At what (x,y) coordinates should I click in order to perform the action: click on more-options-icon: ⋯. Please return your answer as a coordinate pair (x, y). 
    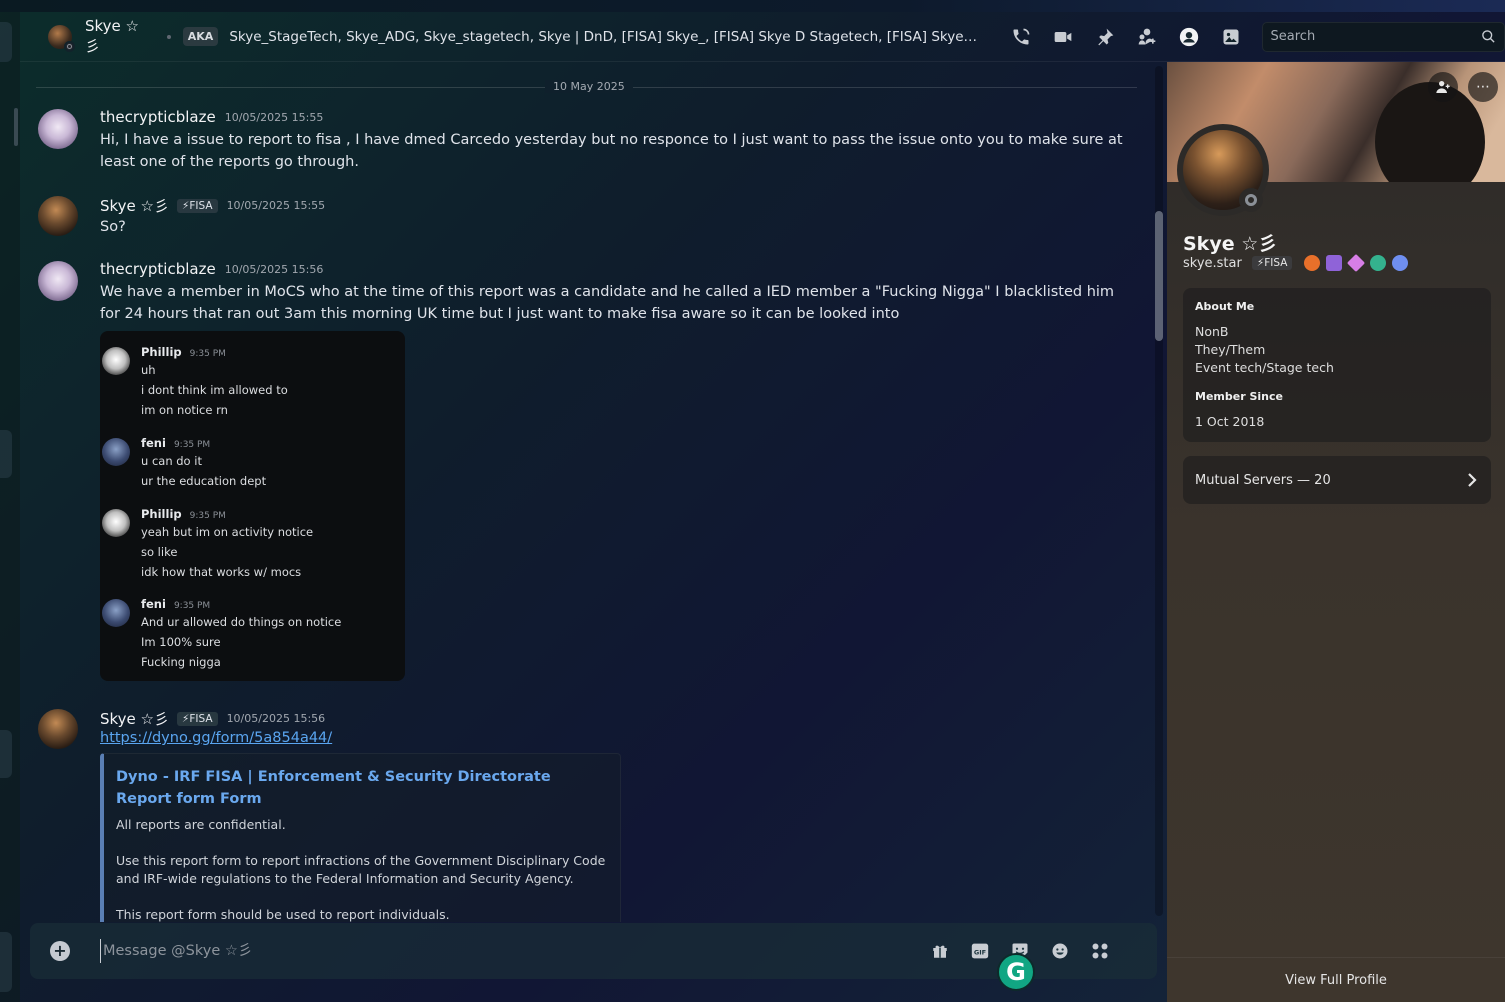
    Looking at the image, I should click on (1483, 87).